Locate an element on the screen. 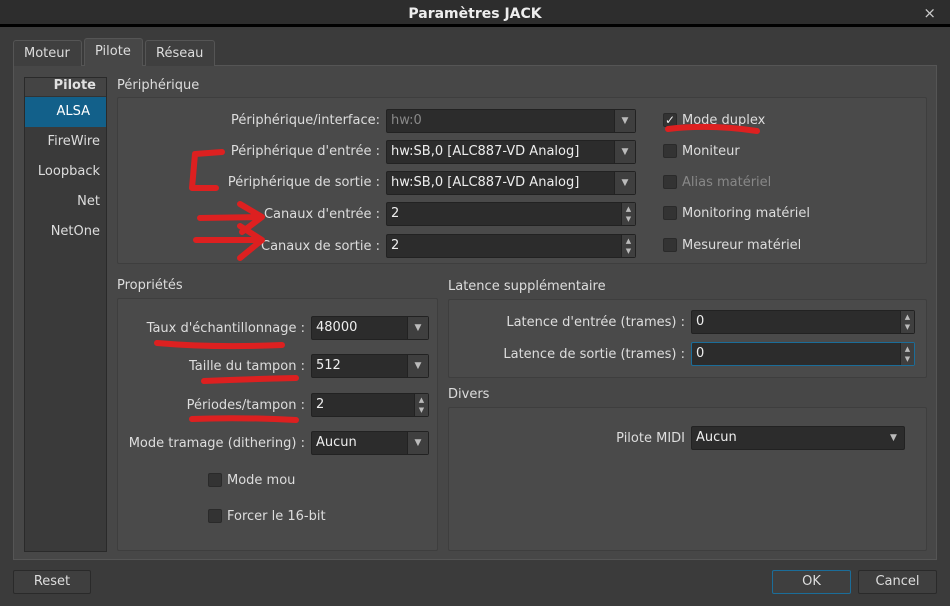  duplex-label: Mode duplex is located at coordinates (724, 120).